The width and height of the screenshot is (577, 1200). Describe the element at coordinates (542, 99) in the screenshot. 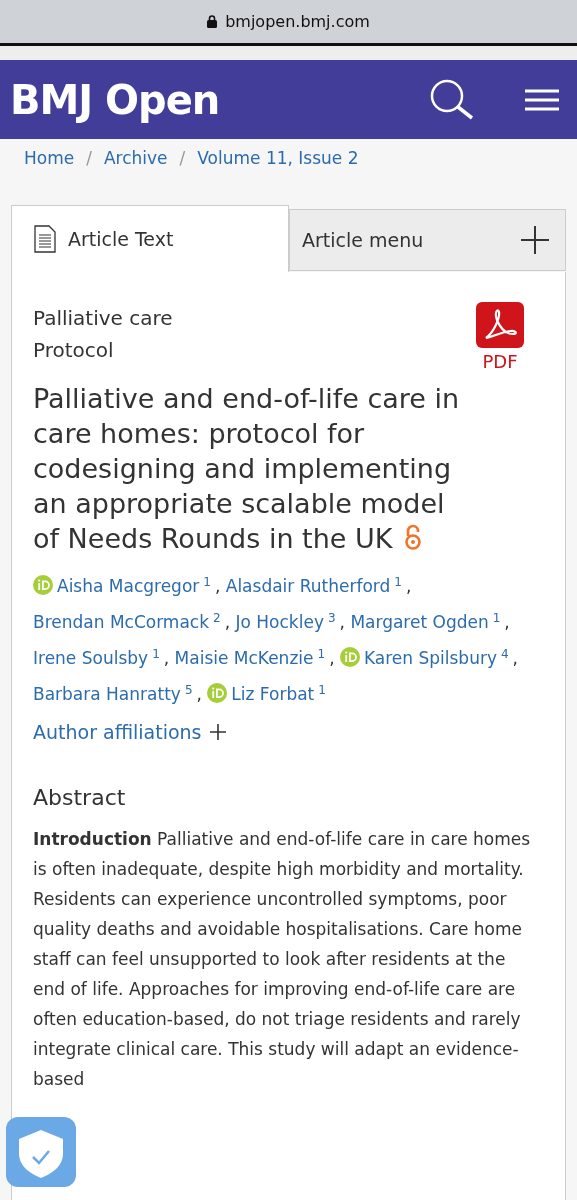

I see `menu-icon` at that location.